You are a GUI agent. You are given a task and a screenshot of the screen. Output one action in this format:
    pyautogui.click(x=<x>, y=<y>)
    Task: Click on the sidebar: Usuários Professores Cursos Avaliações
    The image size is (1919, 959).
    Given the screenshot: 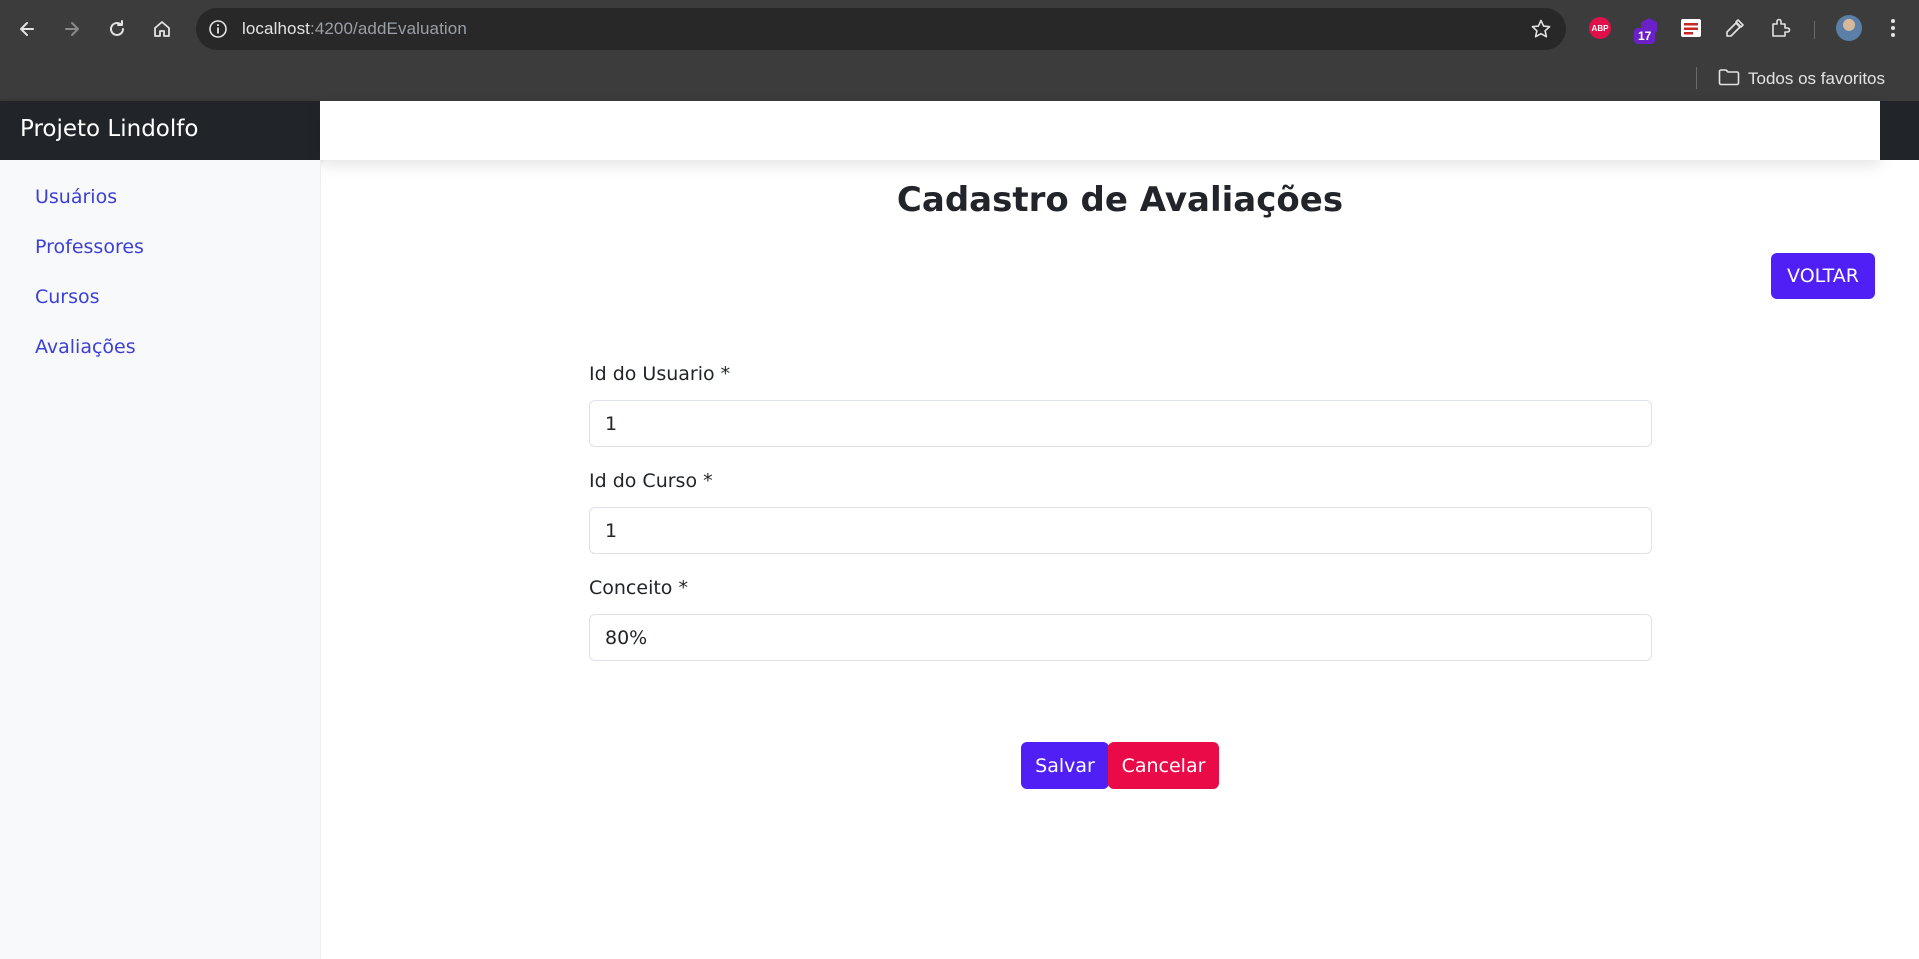 What is the action you would take?
    pyautogui.click(x=160, y=559)
    